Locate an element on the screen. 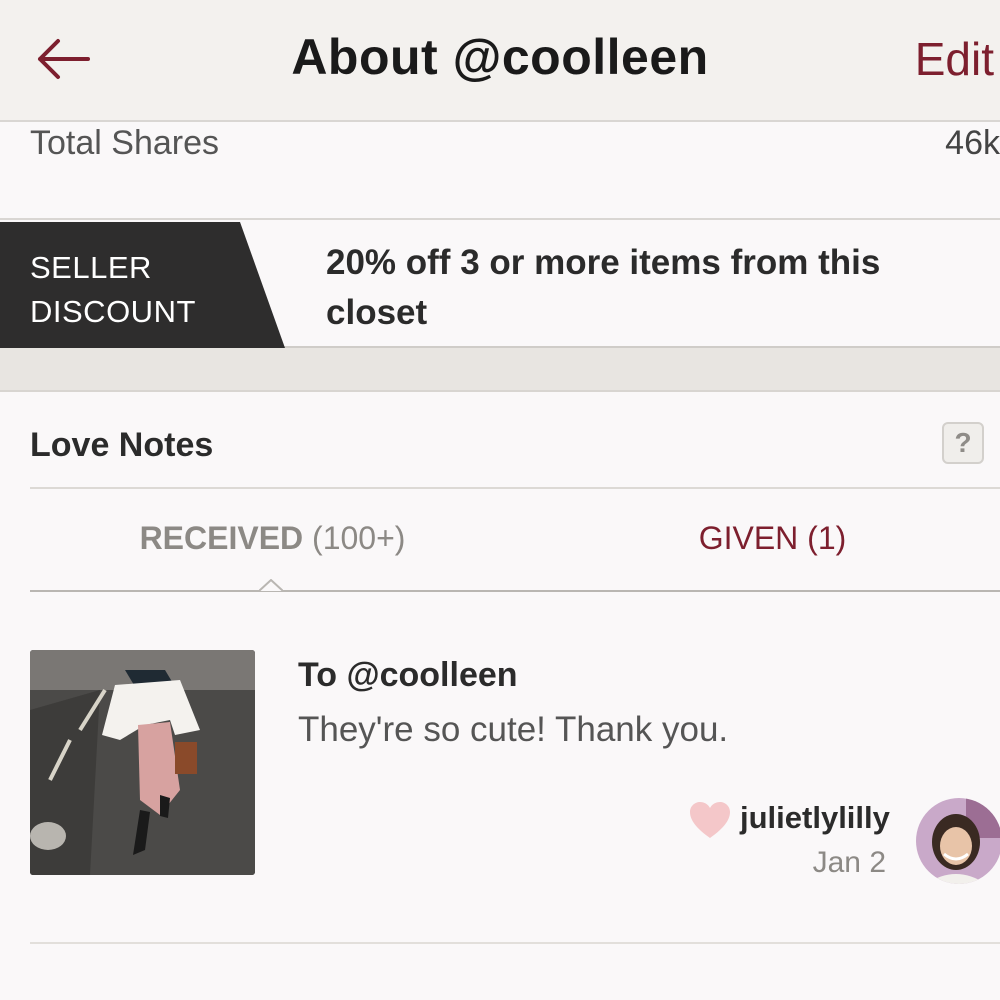 Image resolution: width=1000 pixels, height=1000 pixels. note-author-username: julietlylilly is located at coordinates (815, 818).